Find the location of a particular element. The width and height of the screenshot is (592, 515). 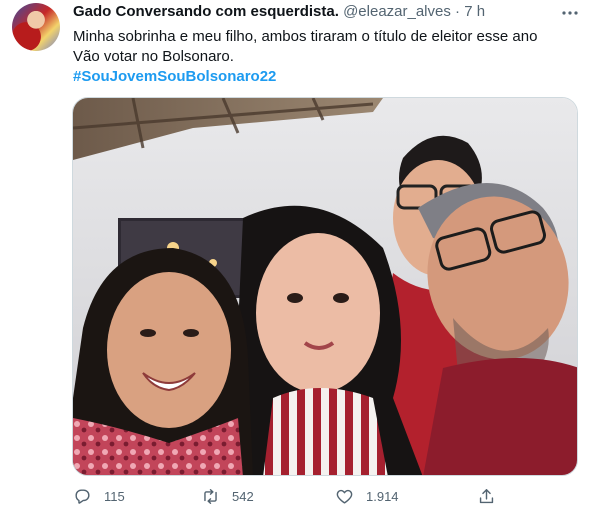

author-name: Gado Conversando com esquerdista. is located at coordinates (206, 11).